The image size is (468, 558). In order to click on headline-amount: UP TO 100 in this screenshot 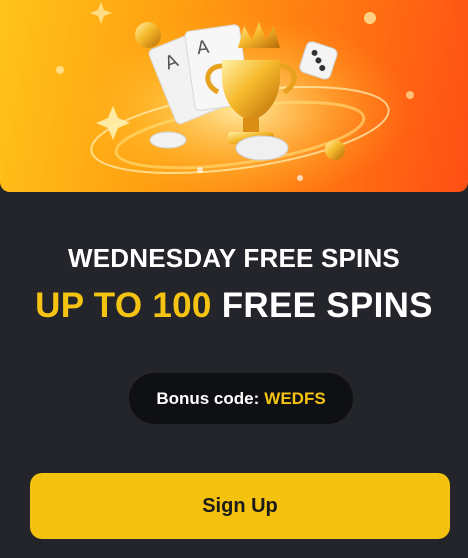, I will do `click(123, 305)`.